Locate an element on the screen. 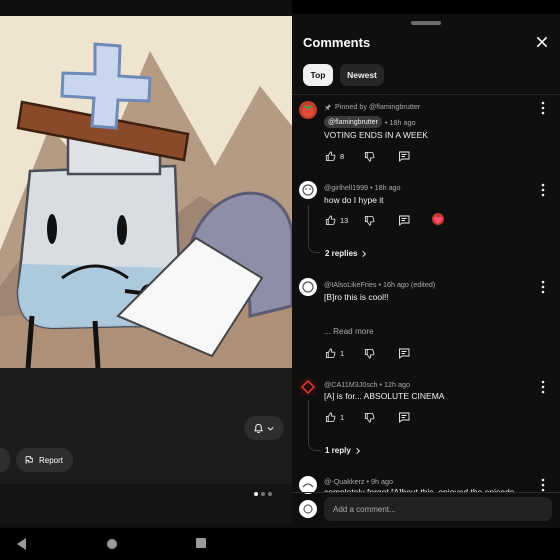 The height and width of the screenshot is (560, 560). panel-divider is located at coordinates (426, 94).